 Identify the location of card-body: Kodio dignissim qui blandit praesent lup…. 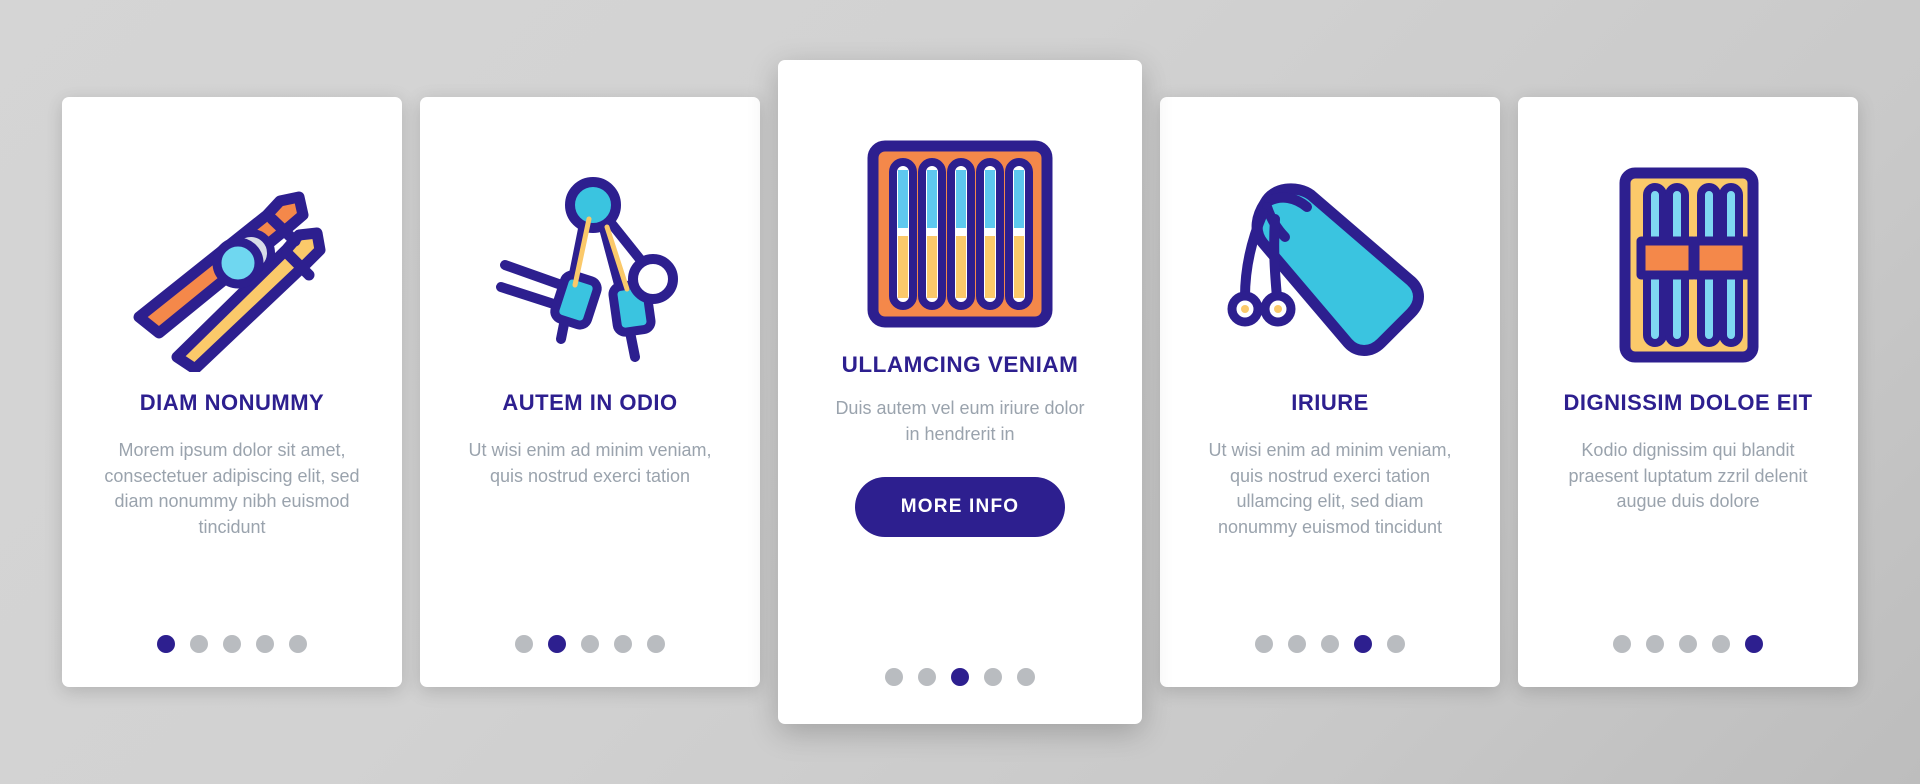
(1688, 476).